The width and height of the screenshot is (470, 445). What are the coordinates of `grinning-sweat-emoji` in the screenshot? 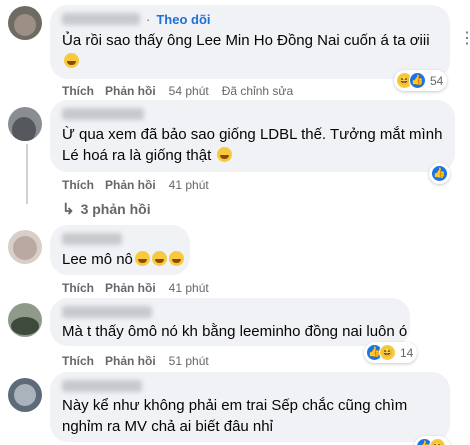 It's located at (71, 60).